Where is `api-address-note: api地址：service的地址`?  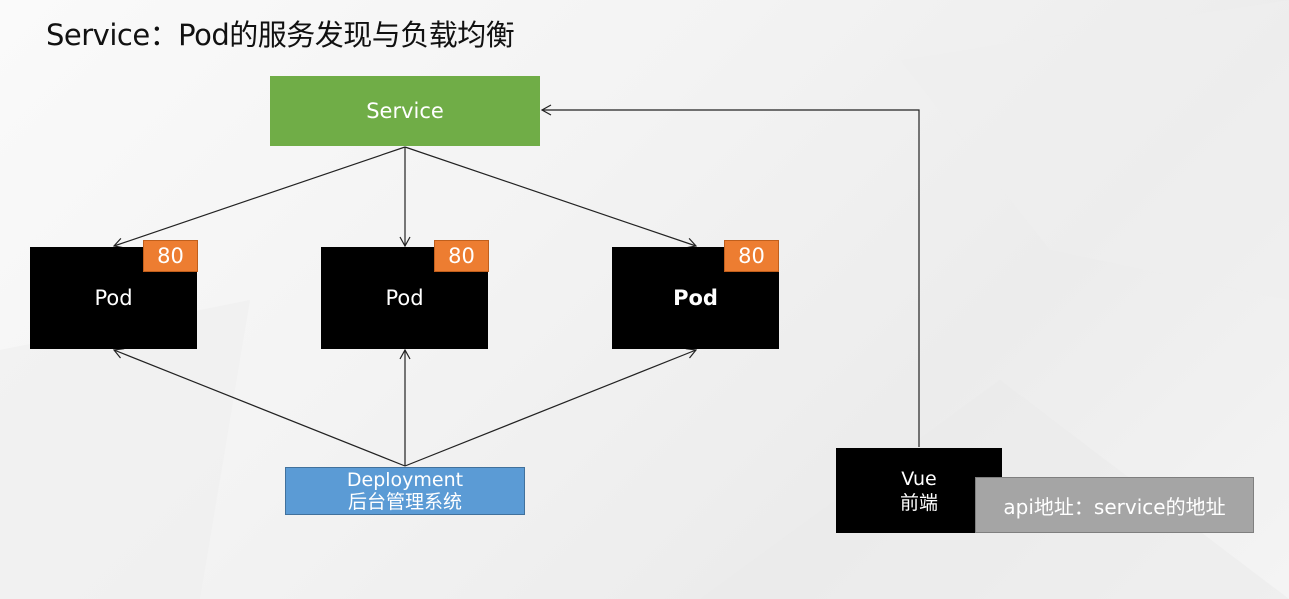
api-address-note: api地址：service的地址 is located at coordinates (1114, 505).